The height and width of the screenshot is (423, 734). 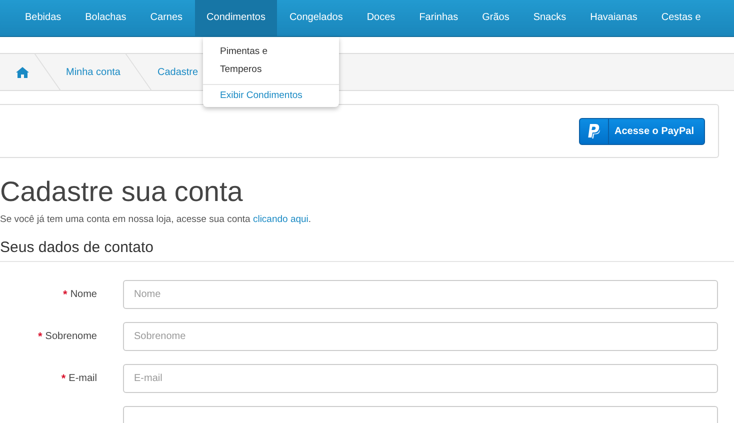 I want to click on paypal-button: Acesse o PayPal, so click(x=641, y=131).